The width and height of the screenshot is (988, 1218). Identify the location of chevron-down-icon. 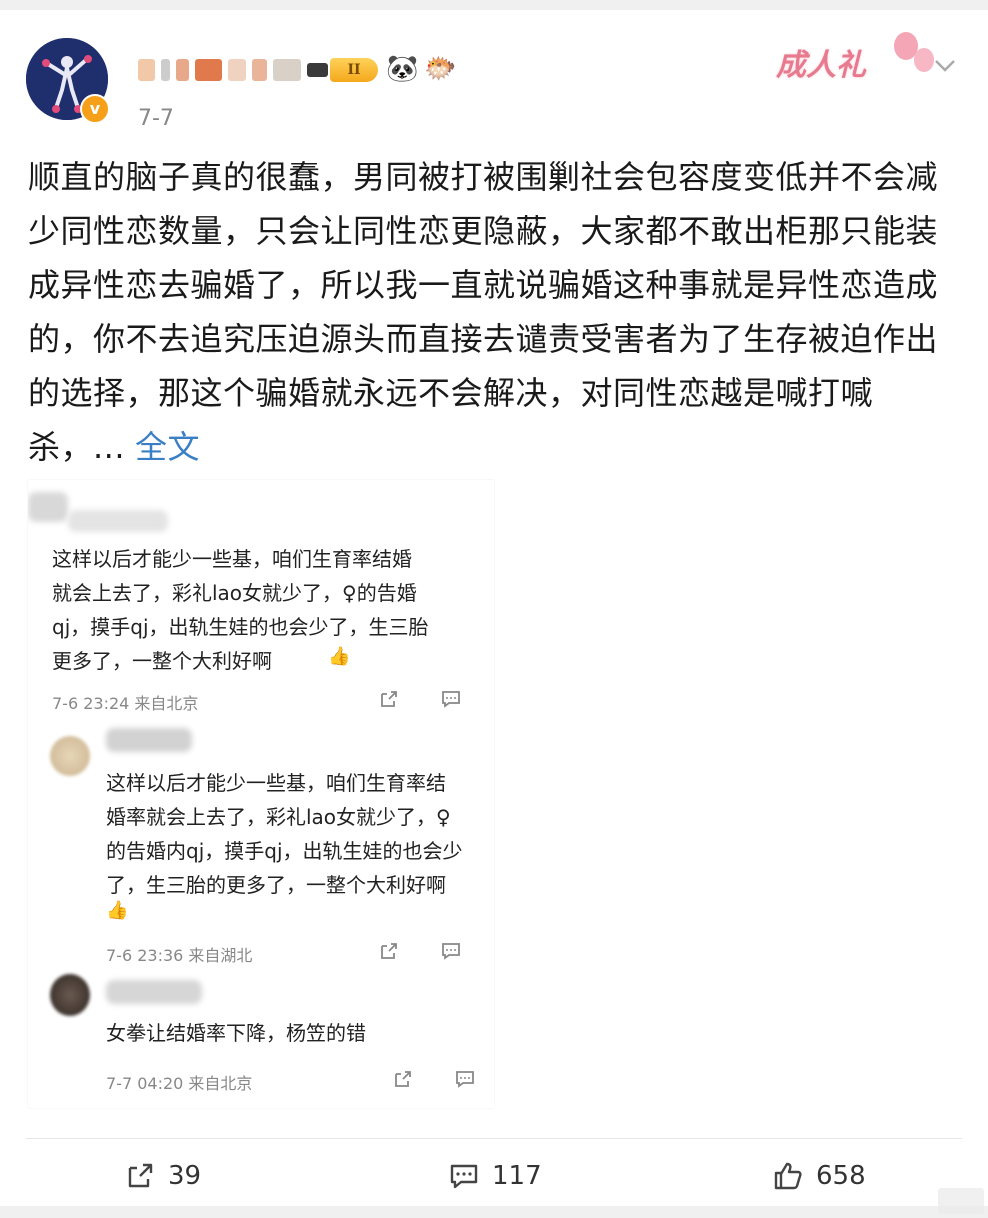
(945, 65).